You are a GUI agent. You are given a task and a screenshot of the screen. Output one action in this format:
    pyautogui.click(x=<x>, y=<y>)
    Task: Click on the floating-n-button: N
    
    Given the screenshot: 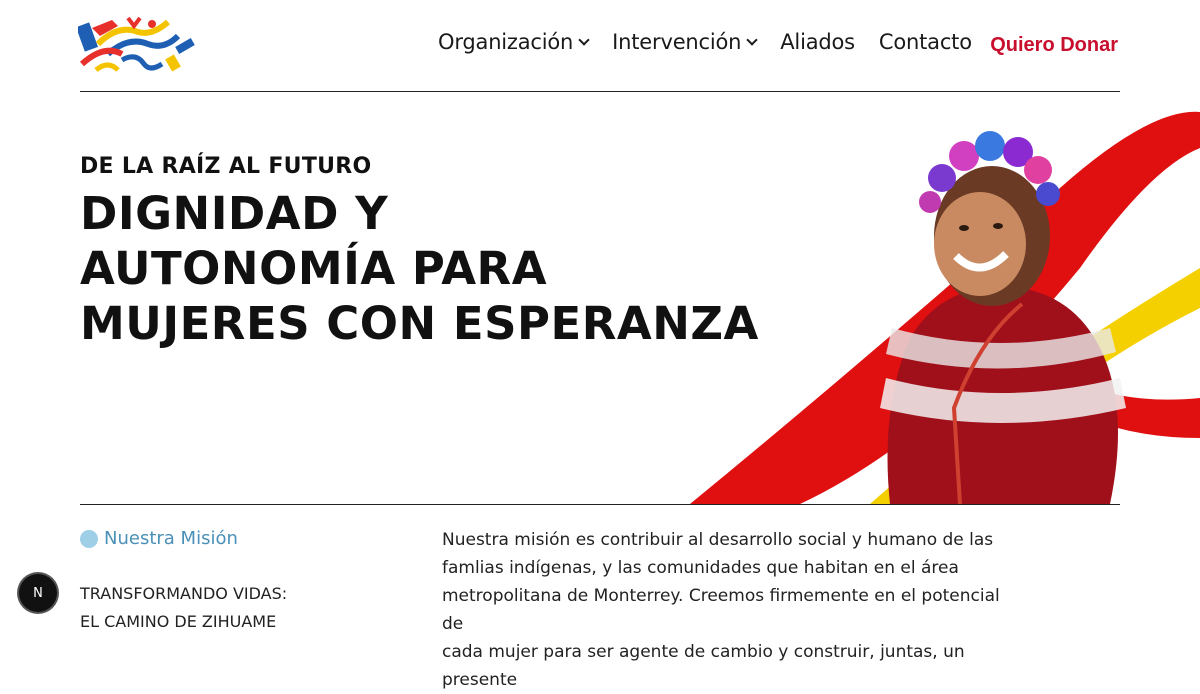 What is the action you would take?
    pyautogui.click(x=38, y=593)
    